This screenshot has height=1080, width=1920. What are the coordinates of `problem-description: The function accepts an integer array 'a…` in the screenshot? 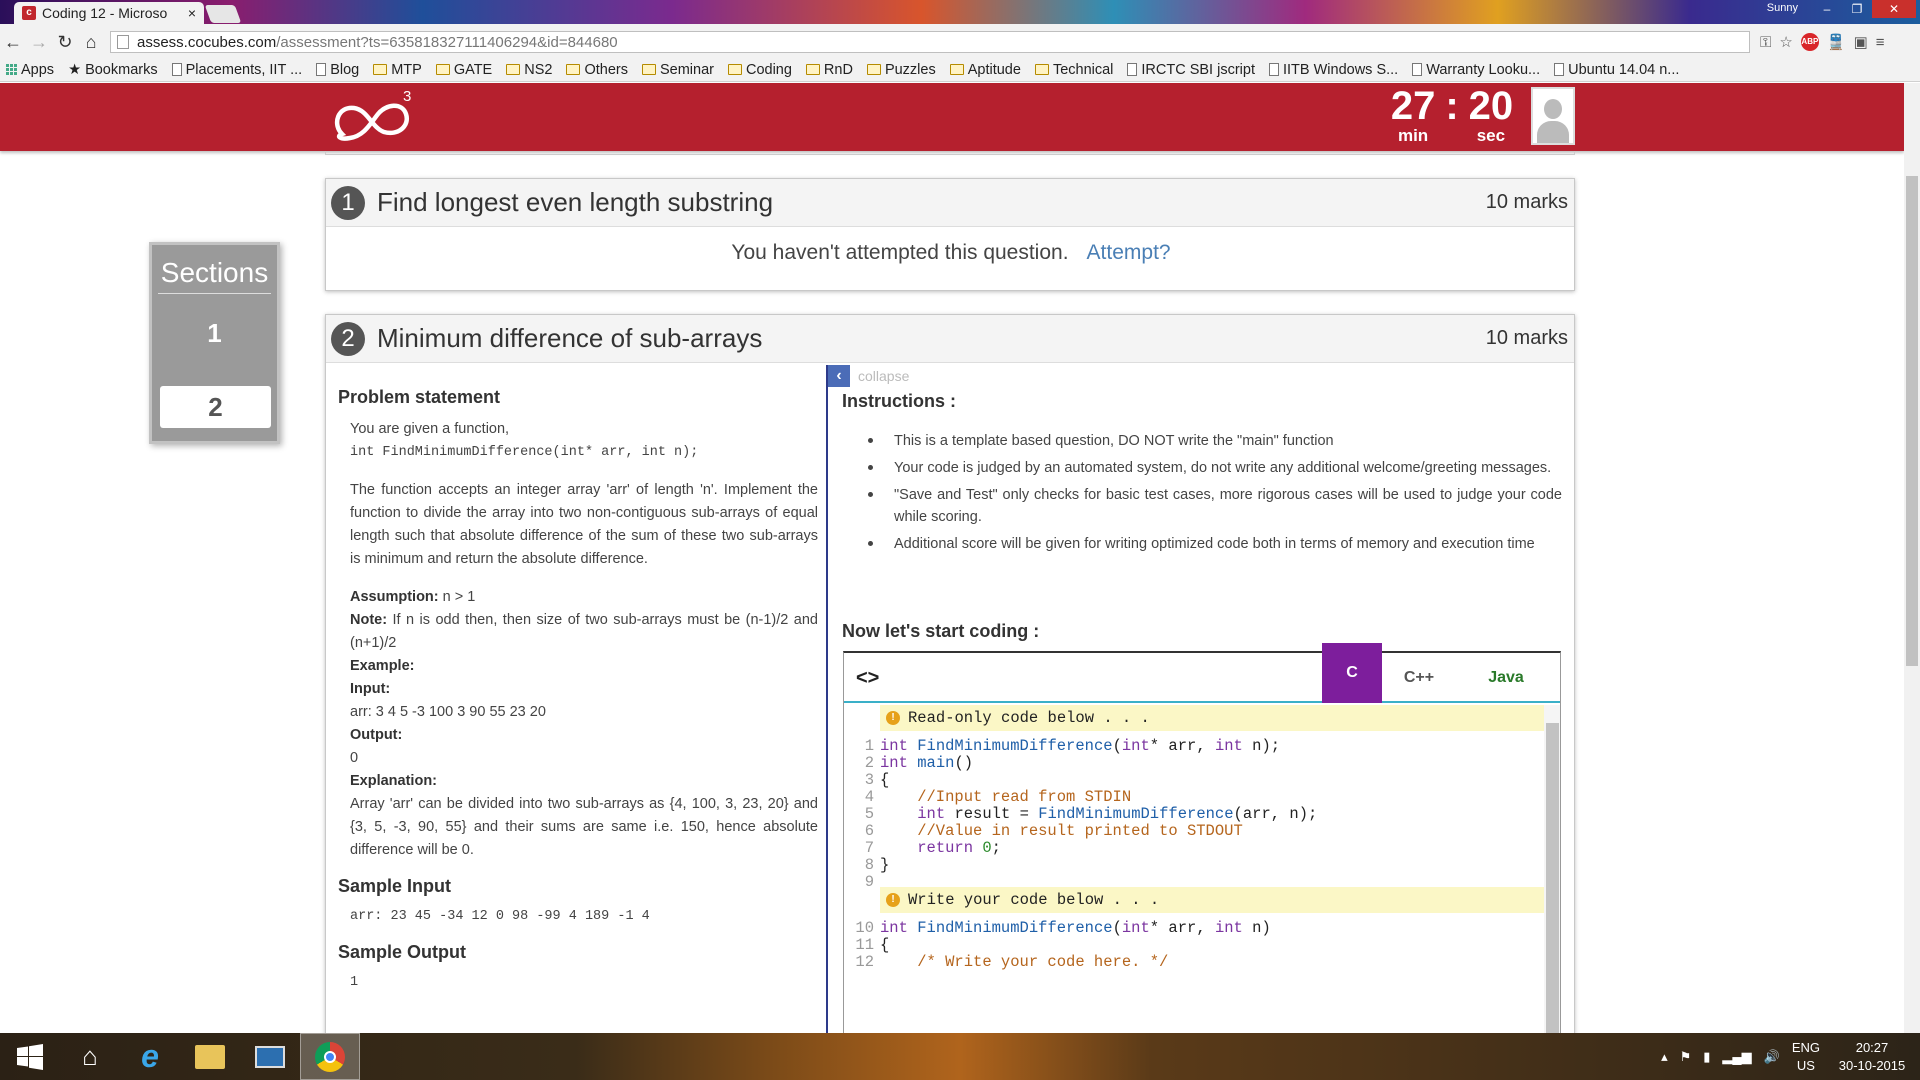 It's located at (584, 524).